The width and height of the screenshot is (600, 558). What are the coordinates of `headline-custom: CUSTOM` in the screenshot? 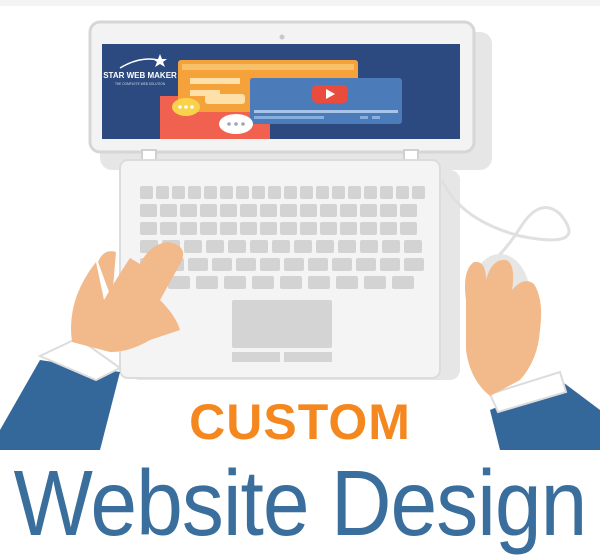 It's located at (300, 422).